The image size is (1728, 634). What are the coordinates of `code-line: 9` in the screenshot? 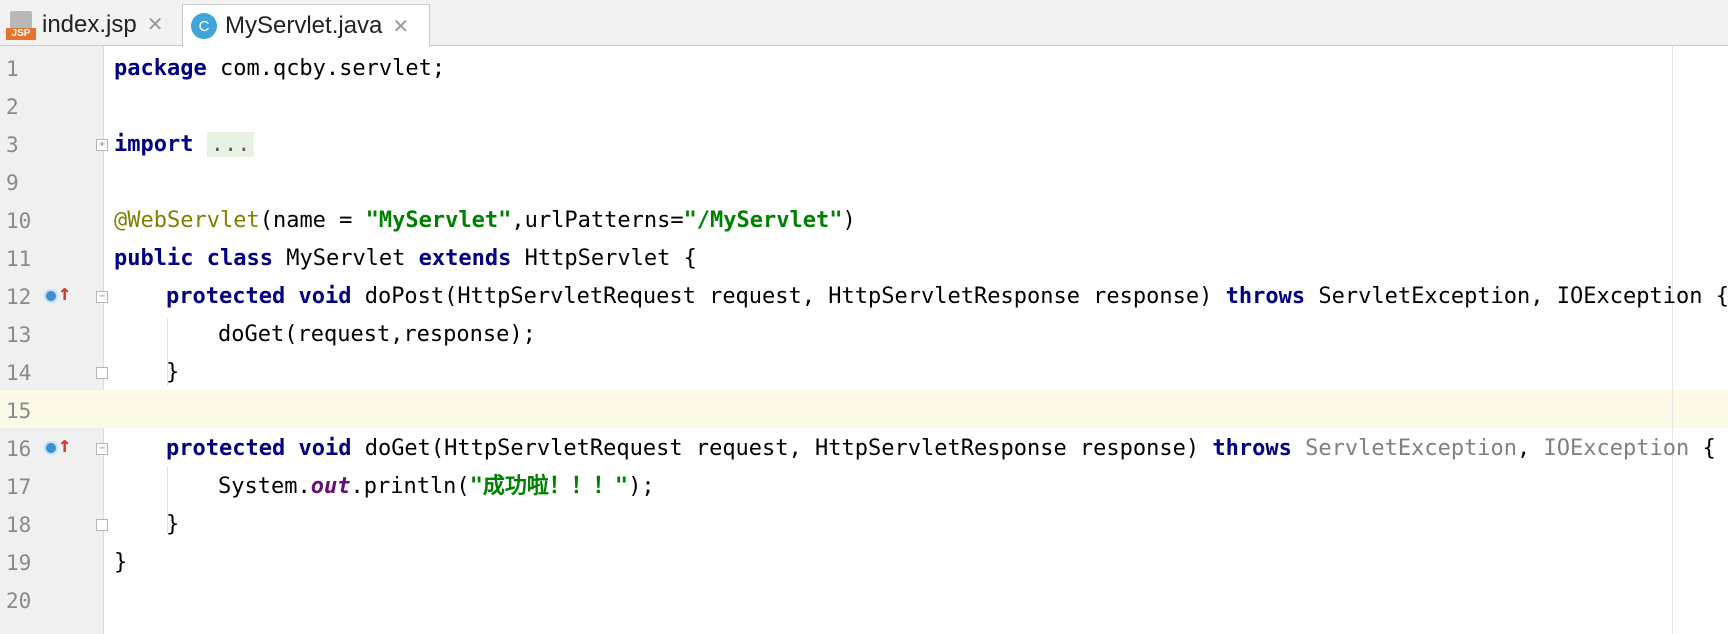 It's located at (864, 183).